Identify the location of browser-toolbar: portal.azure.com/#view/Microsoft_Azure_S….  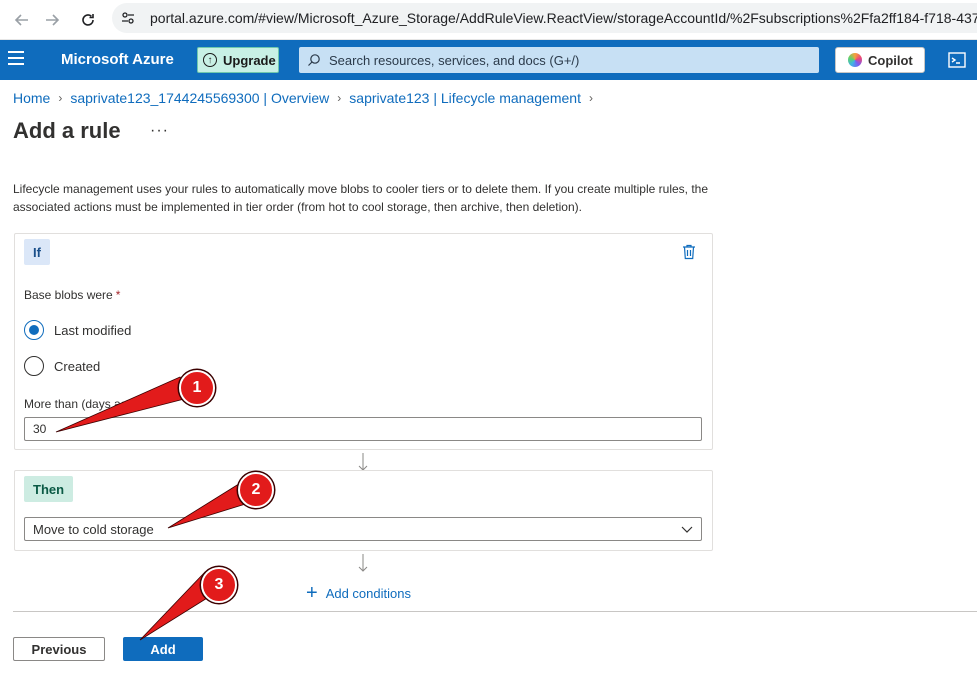
(488, 20).